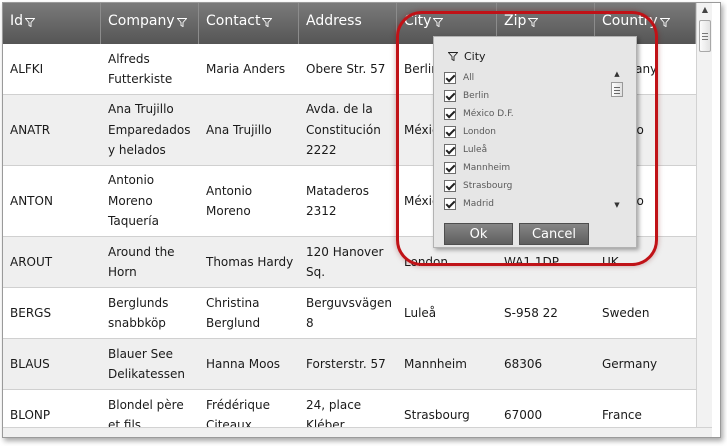  I want to click on table-cell: Maria Anders, so click(246, 68).